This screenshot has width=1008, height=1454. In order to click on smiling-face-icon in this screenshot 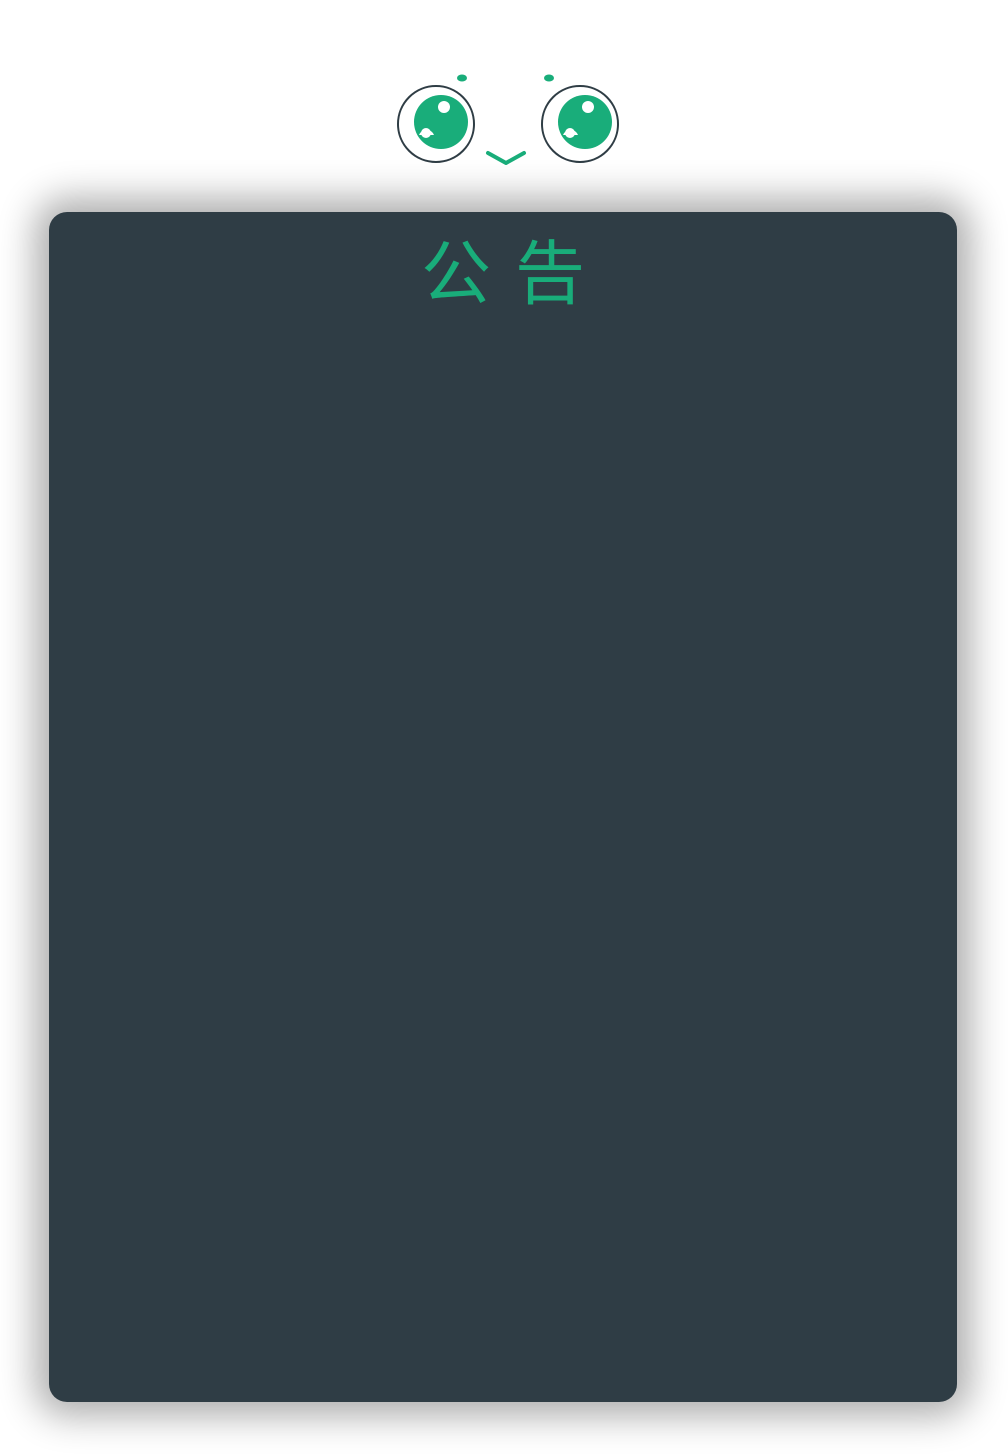, I will do `click(508, 119)`.